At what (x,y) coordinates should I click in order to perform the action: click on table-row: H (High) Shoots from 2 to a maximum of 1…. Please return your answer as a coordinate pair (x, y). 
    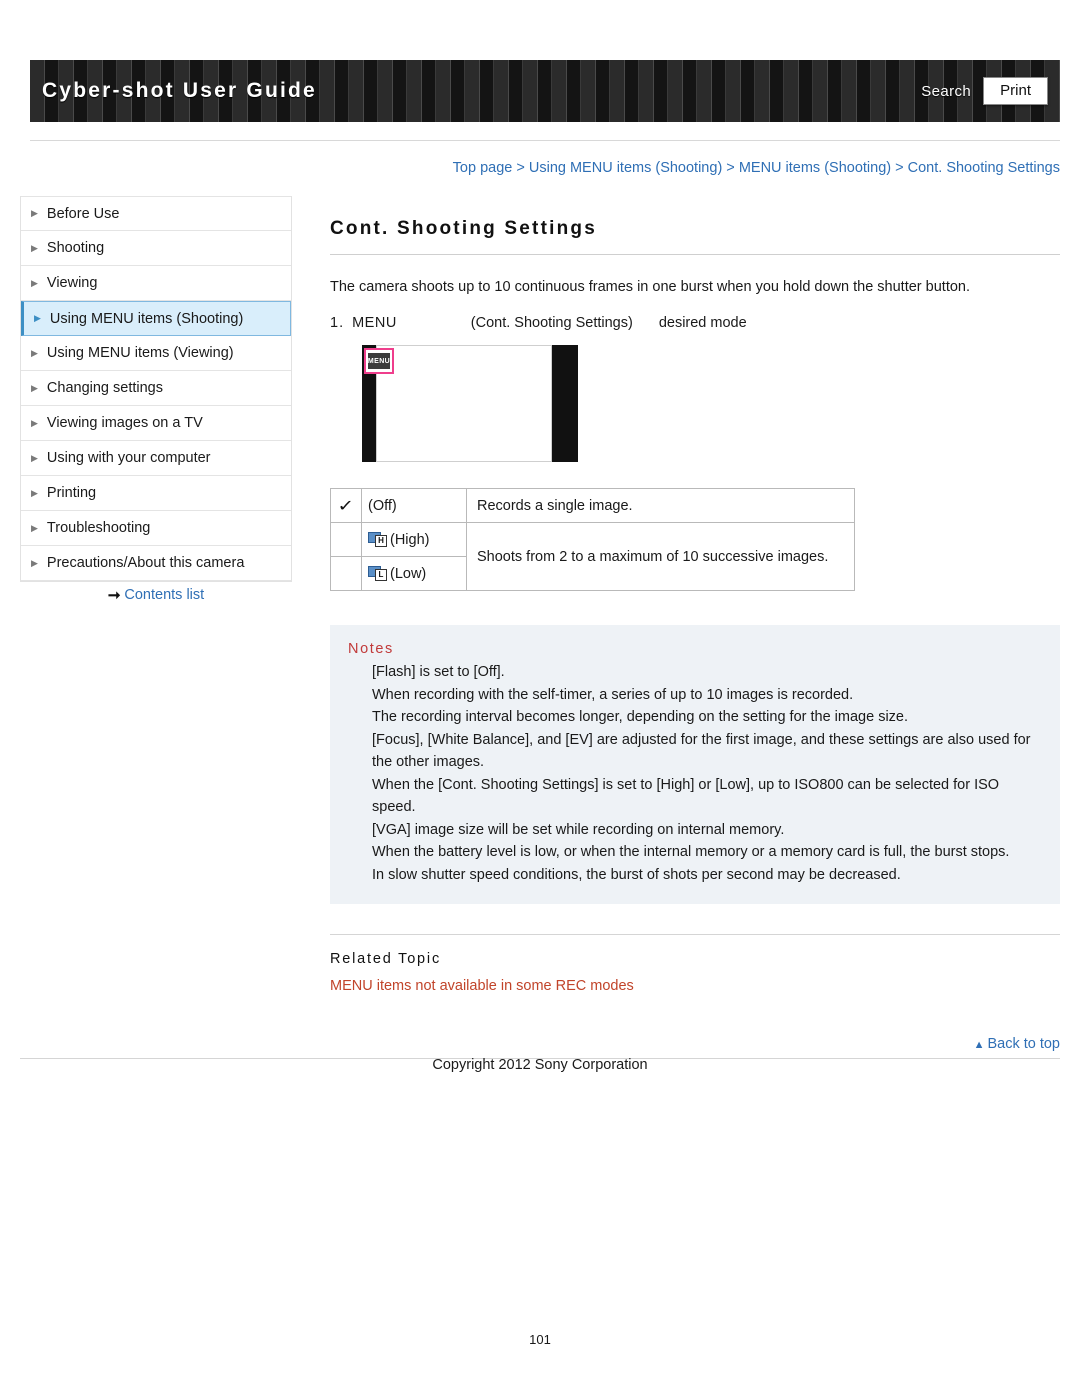
    Looking at the image, I should click on (592, 557).